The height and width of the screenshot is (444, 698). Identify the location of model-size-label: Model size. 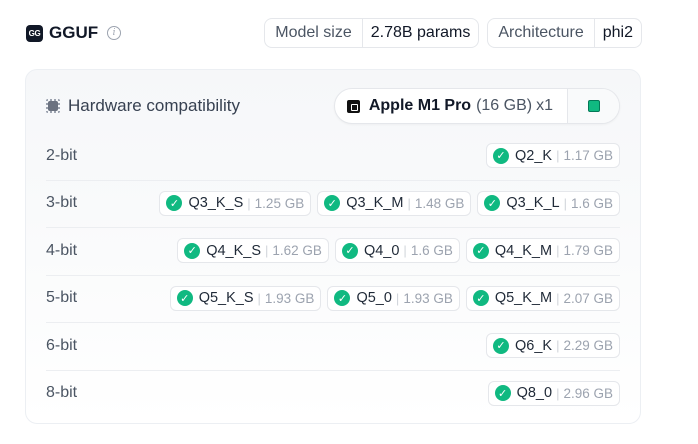
(314, 33).